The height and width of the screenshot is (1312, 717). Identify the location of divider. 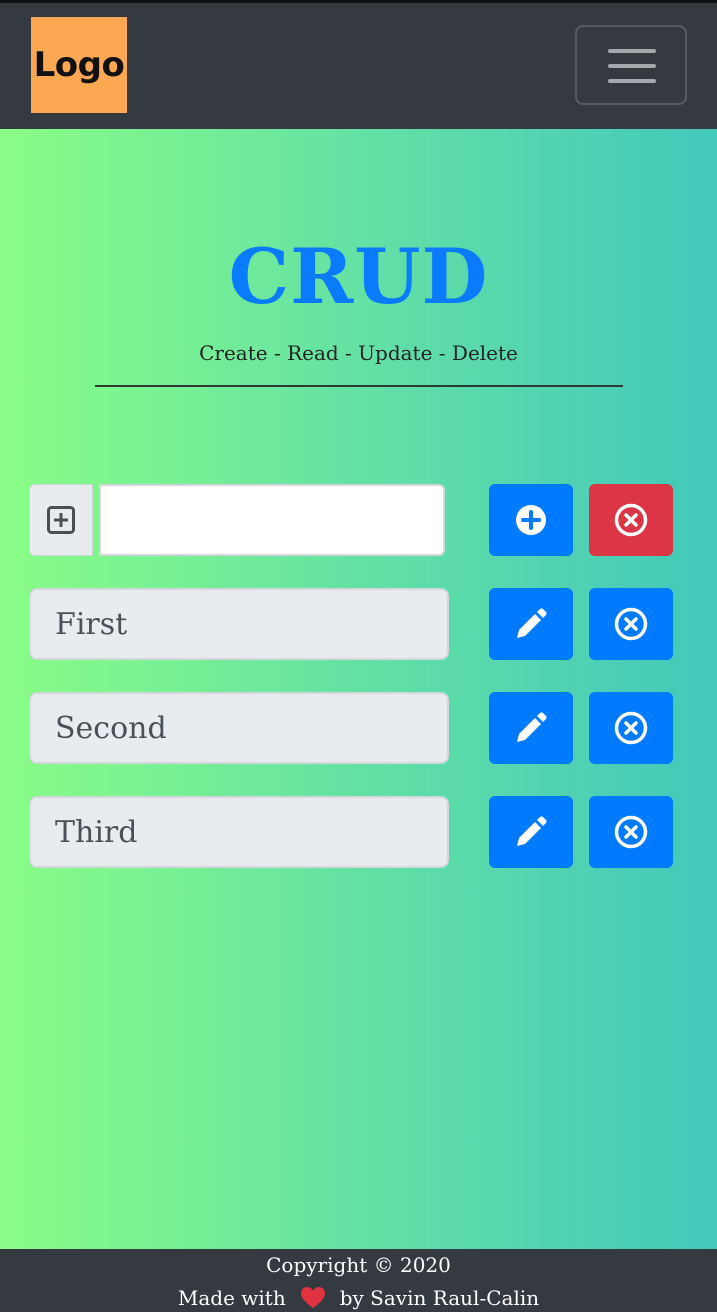
(359, 386).